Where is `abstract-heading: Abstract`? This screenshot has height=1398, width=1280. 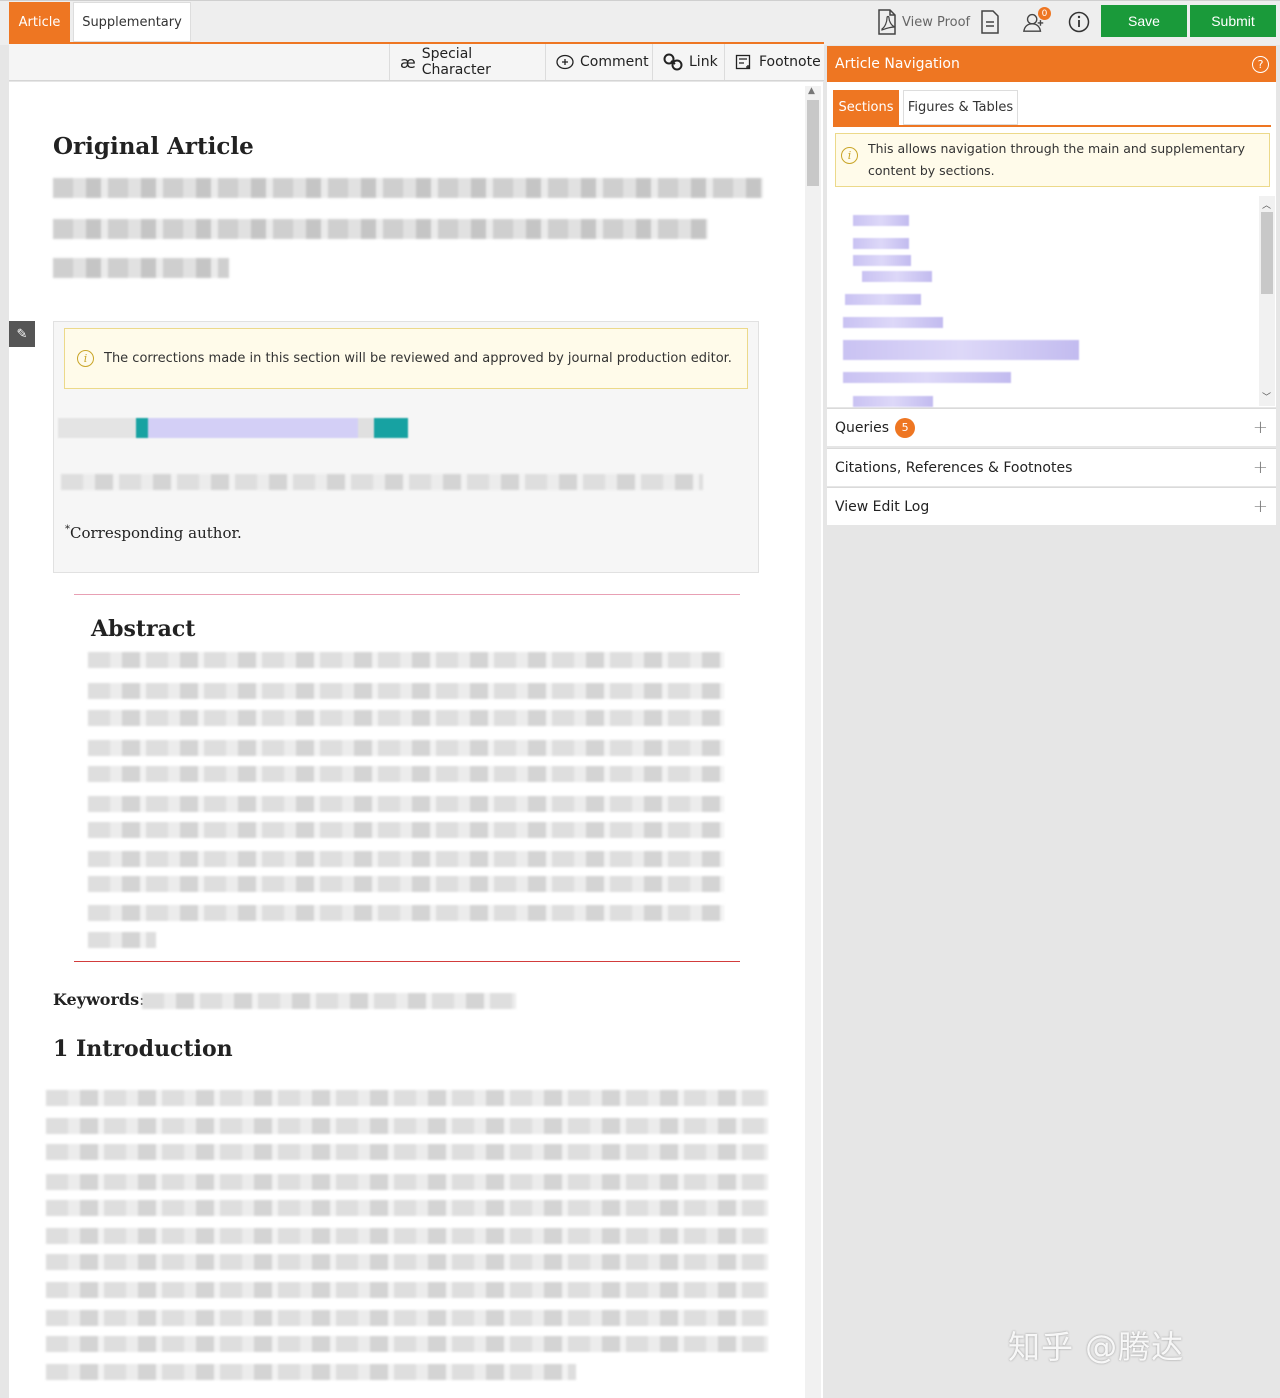
abstract-heading: Abstract is located at coordinates (143, 629).